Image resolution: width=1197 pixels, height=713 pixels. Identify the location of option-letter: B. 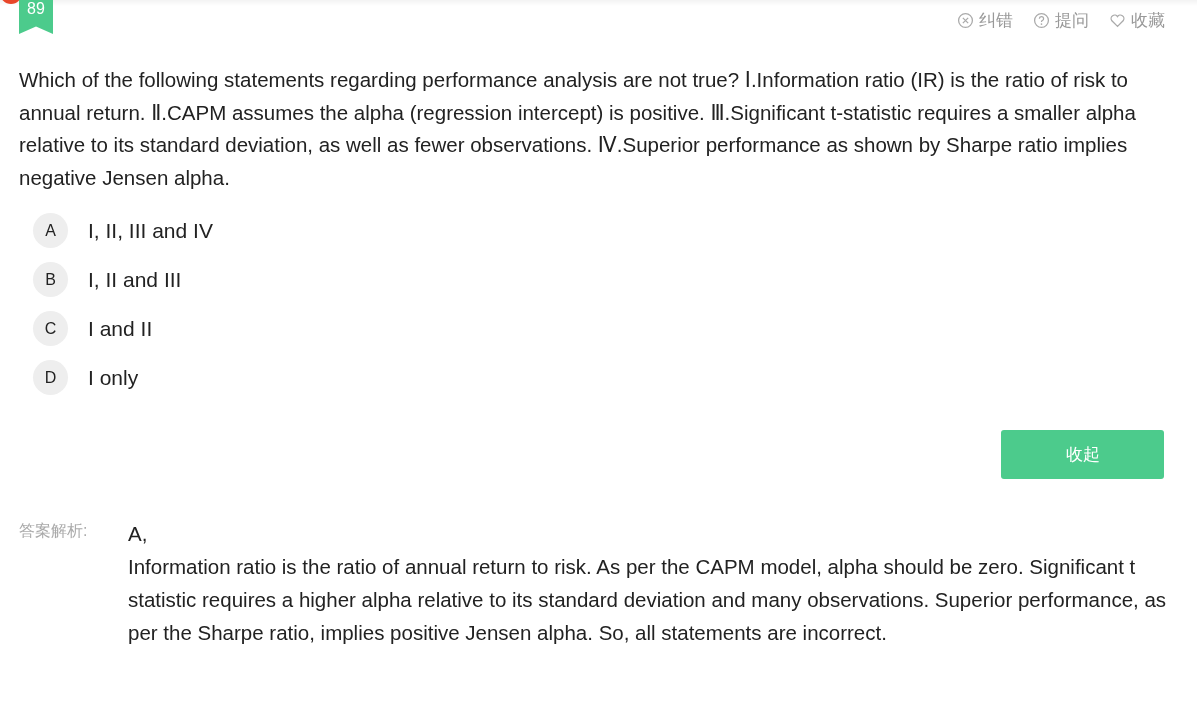
(50, 279).